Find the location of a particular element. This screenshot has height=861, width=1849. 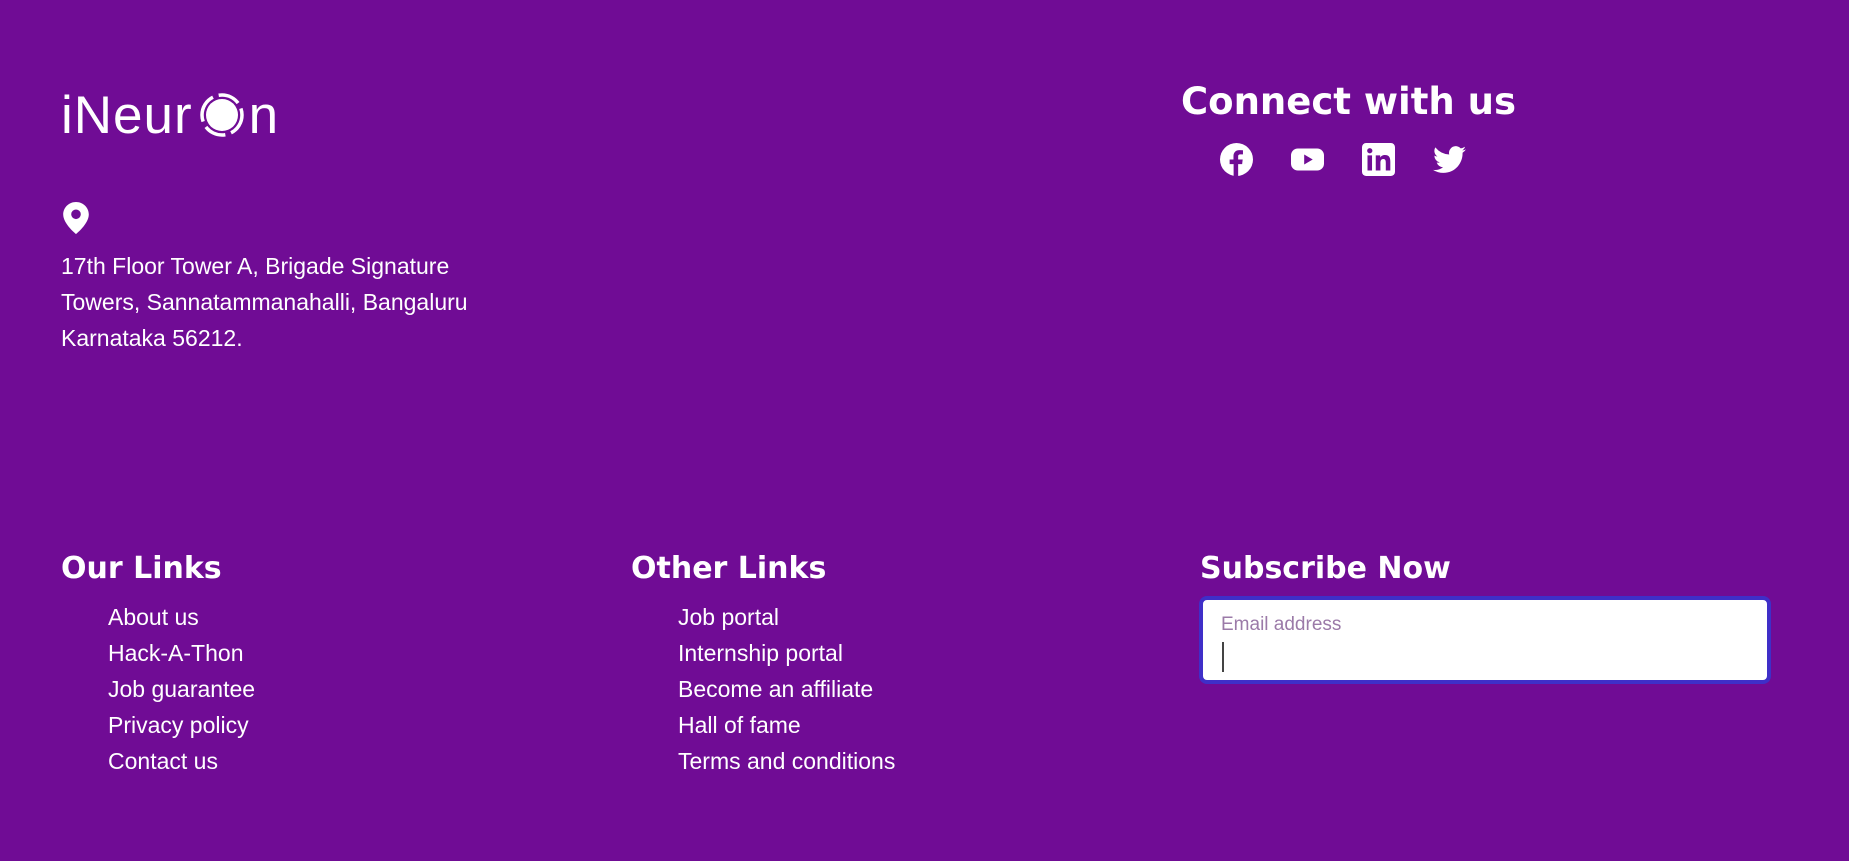

address-line: Karnataka 56212. is located at coordinates (152, 338).